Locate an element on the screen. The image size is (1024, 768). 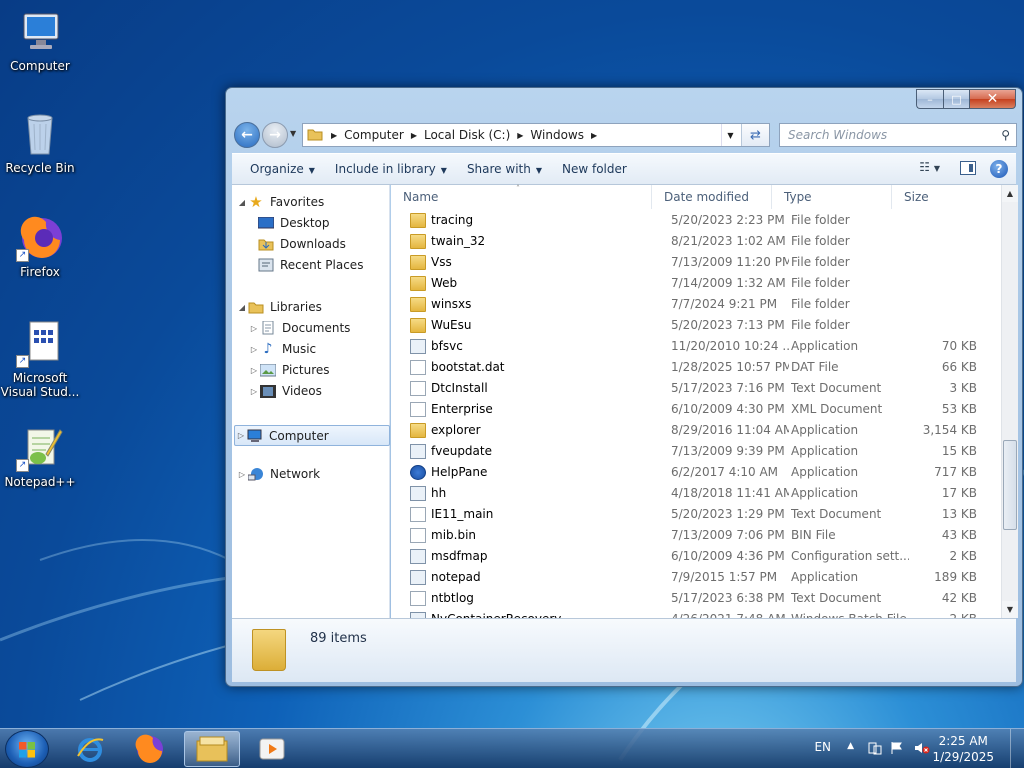
nav-label: Network is located at coordinates (295, 474).